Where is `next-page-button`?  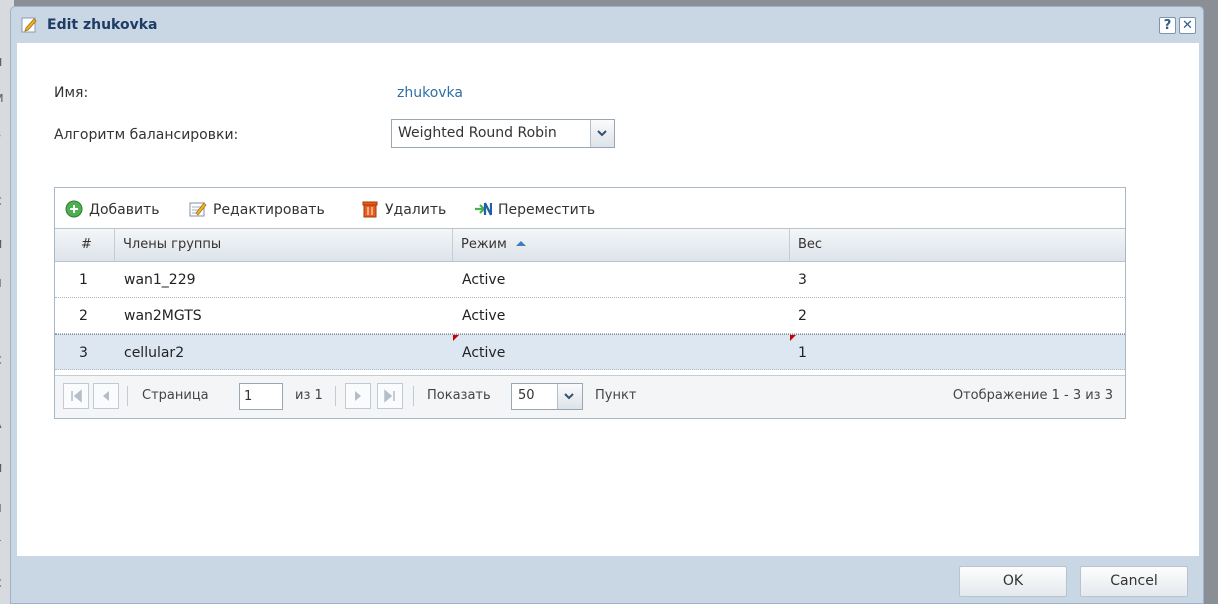
next-page-button is located at coordinates (358, 396).